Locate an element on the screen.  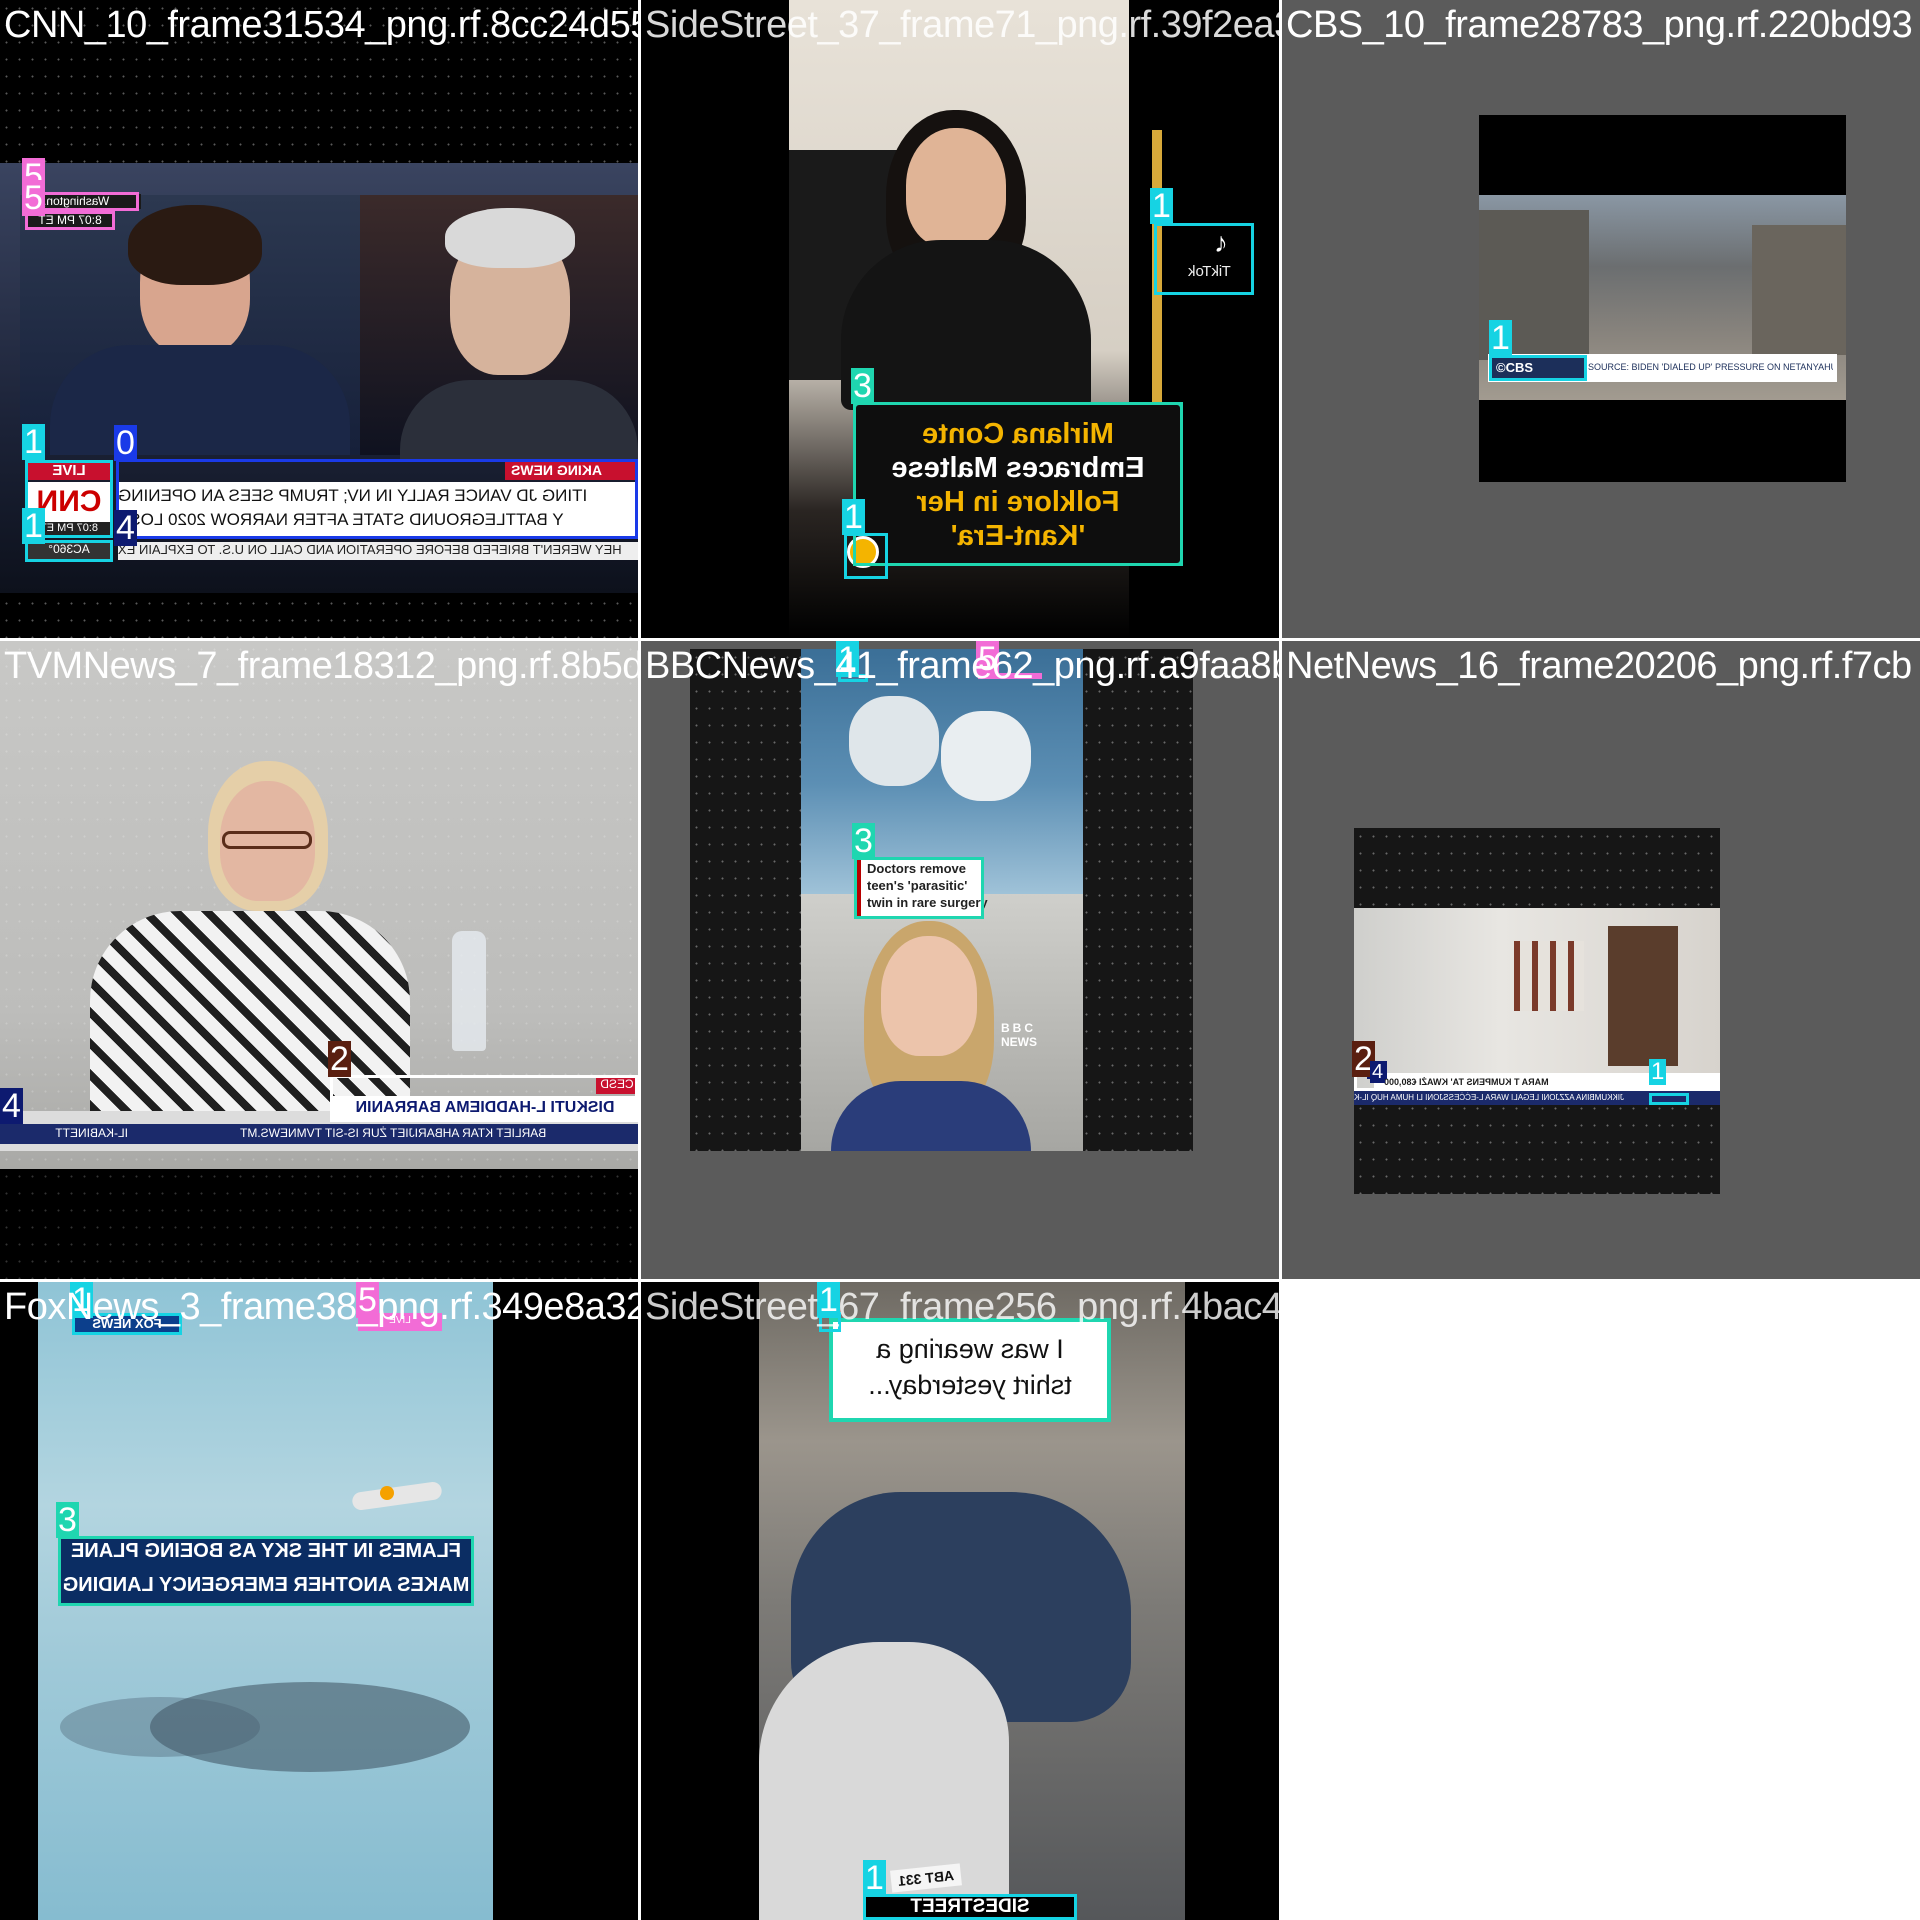
anchor-left-hair is located at coordinates (195, 245).